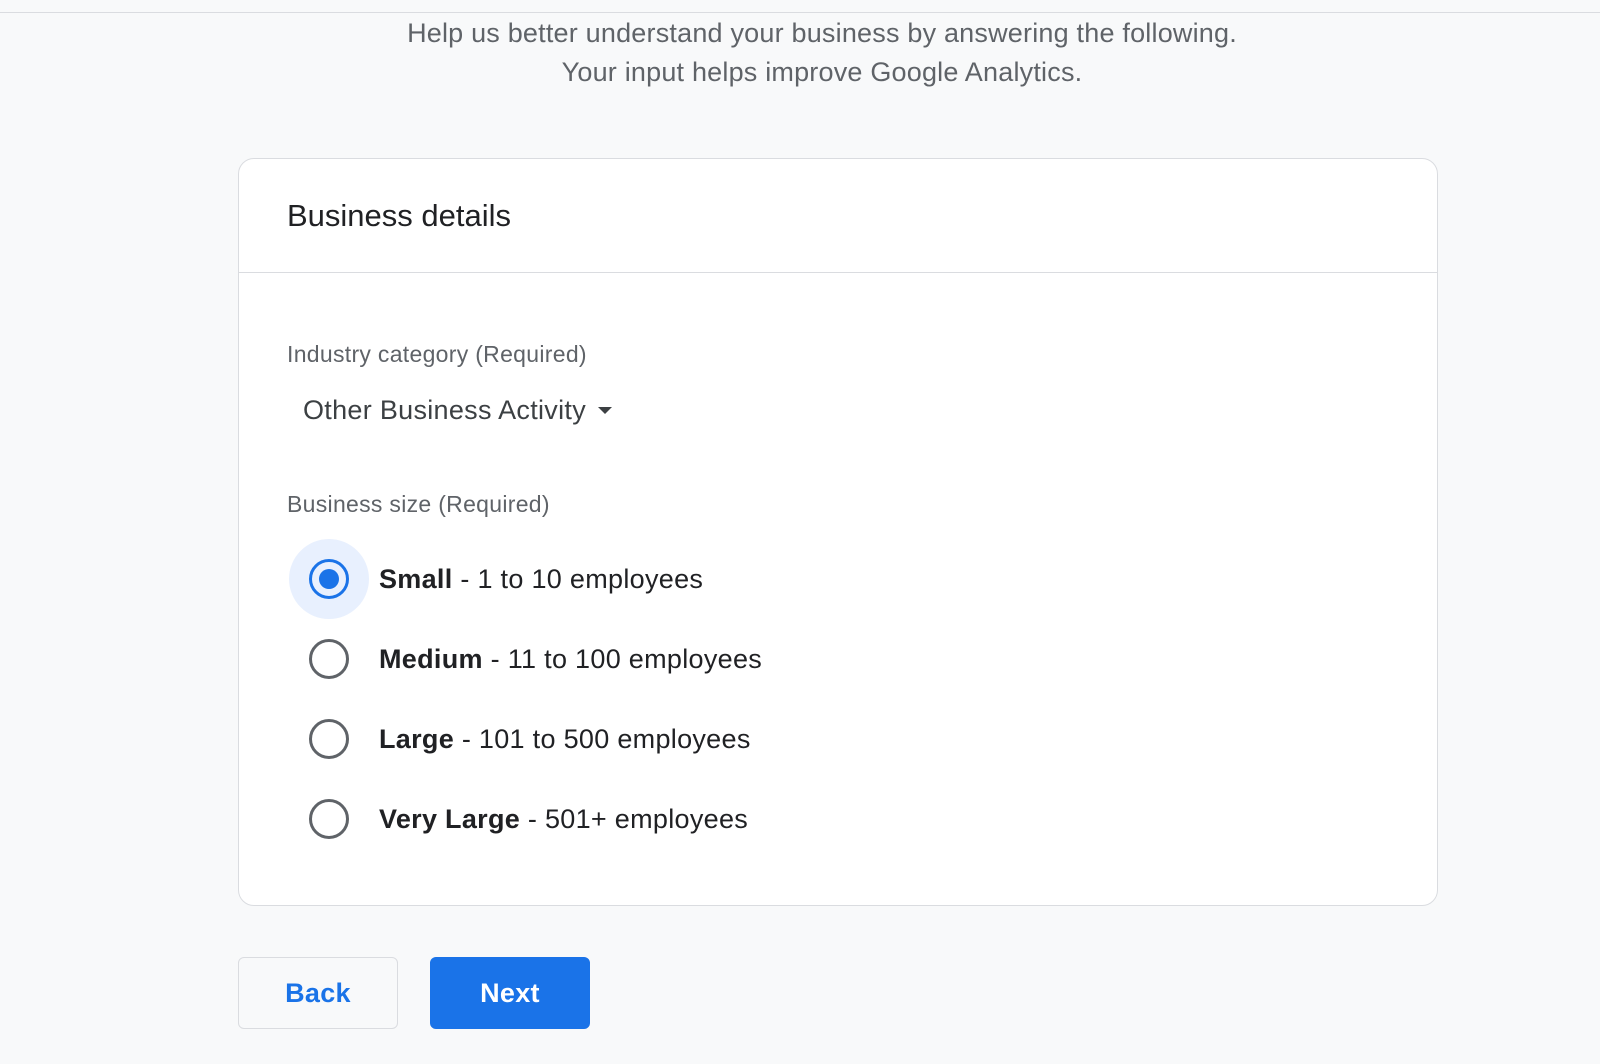 Image resolution: width=1600 pixels, height=1064 pixels. What do you see at coordinates (431, 658) in the screenshot?
I see `radio-option-name: Medium` at bounding box center [431, 658].